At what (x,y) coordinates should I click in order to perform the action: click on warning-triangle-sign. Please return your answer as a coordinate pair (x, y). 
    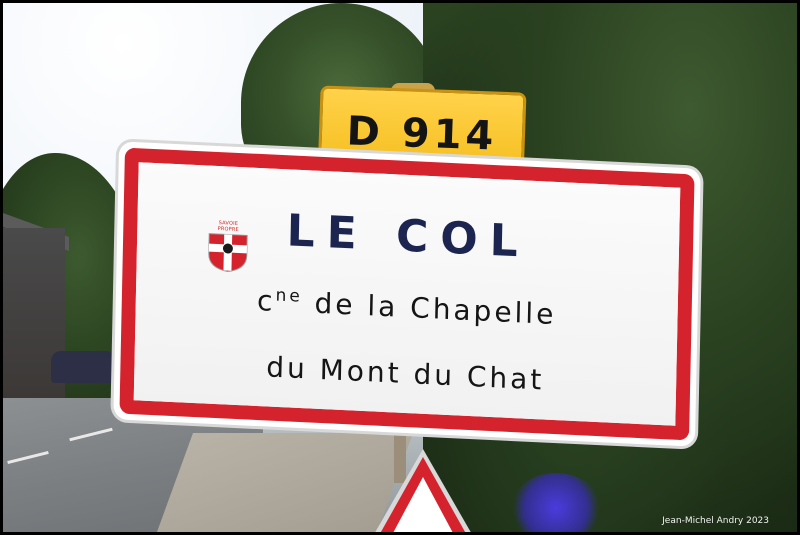
    Looking at the image, I should click on (423, 490).